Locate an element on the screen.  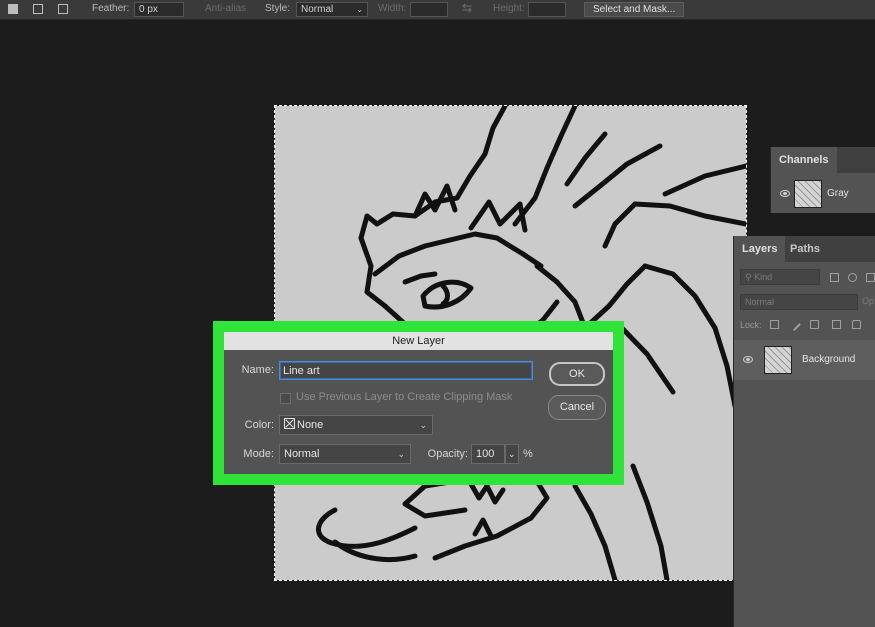
width-label: Width: is located at coordinates (392, 8).